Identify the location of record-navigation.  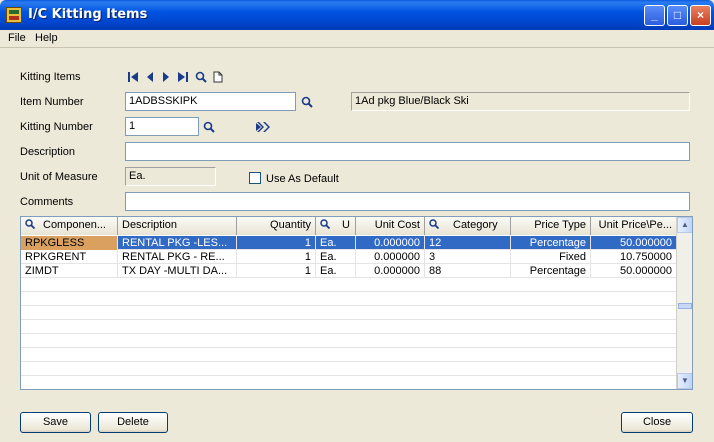
(175, 77).